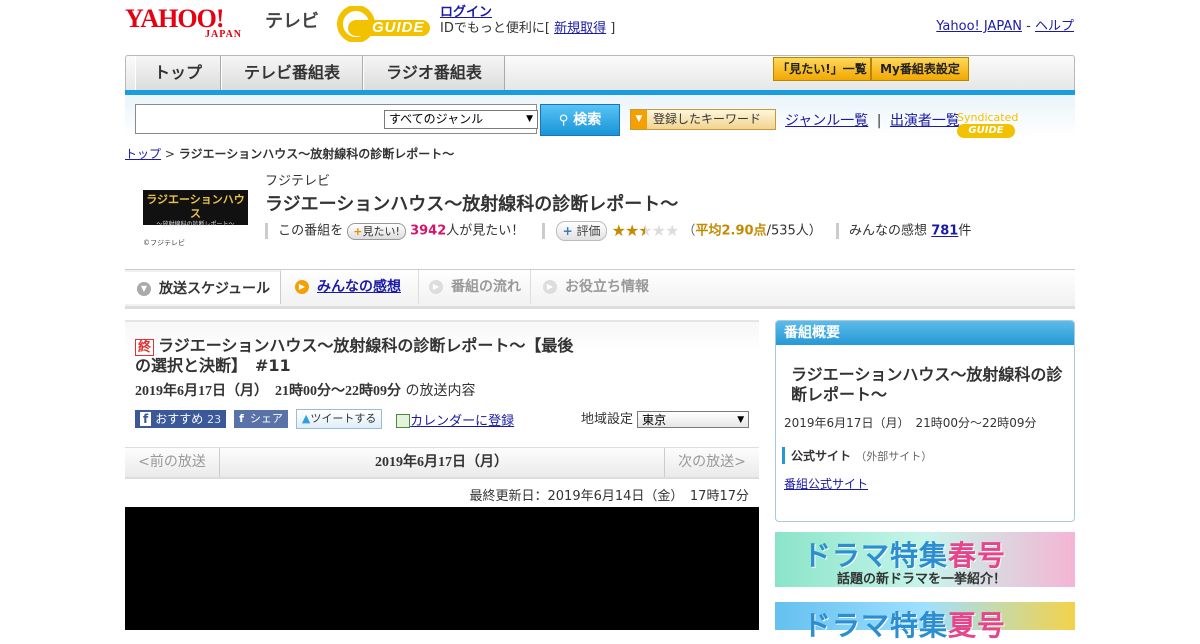 The height and width of the screenshot is (644, 1200). I want to click on program-title: ラジエーションハウス～放射線科の診断レポート～, so click(472, 204).